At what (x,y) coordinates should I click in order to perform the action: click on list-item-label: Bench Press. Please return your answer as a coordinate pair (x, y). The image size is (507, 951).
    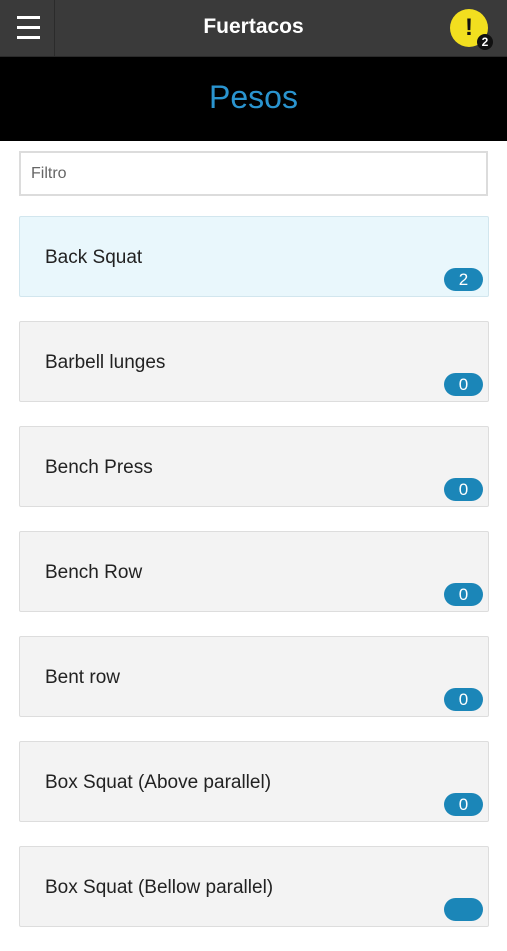
    Looking at the image, I should click on (99, 467).